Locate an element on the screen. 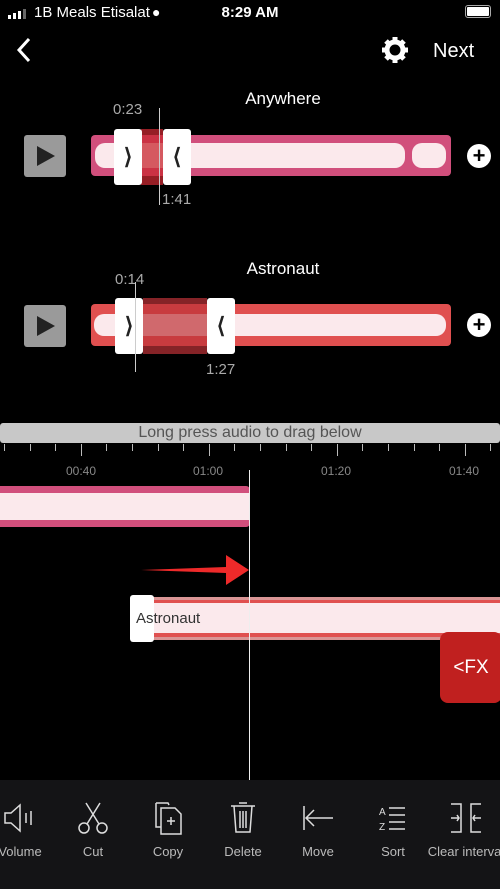  back-button is located at coordinates (24, 53).